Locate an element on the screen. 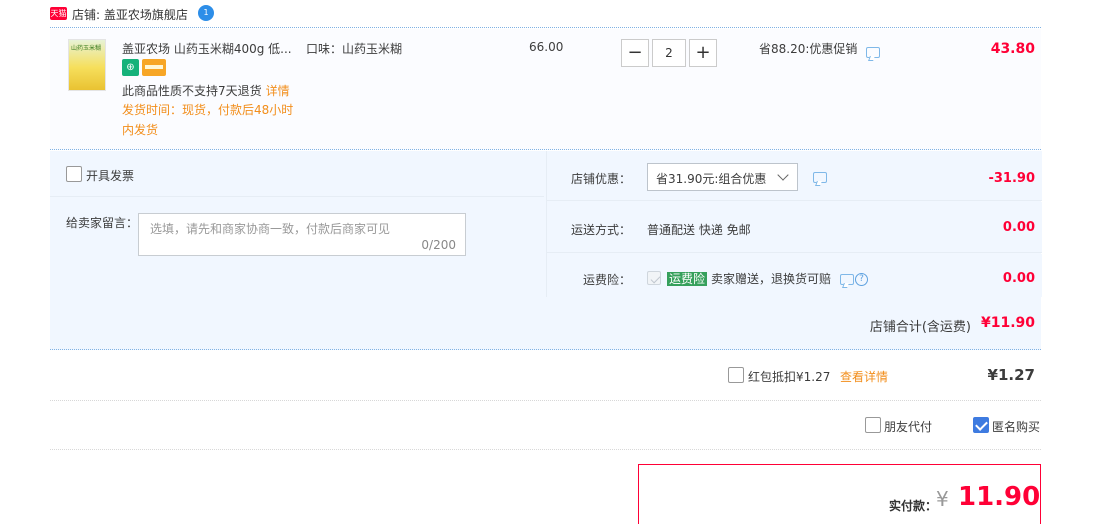 The height and width of the screenshot is (524, 1097). anonymous-checkbox is located at coordinates (981, 425).